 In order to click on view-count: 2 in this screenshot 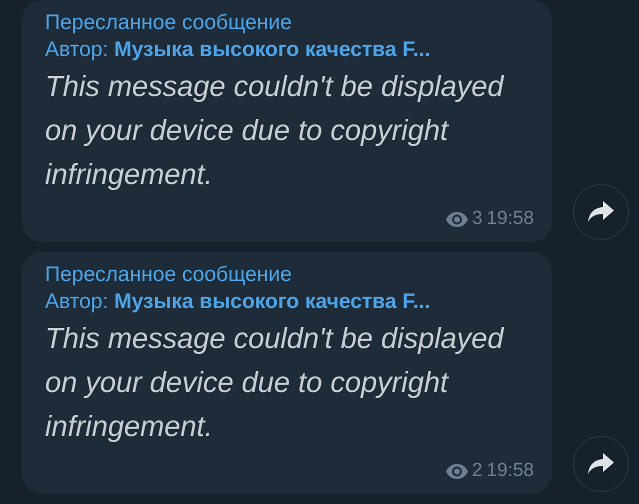, I will do `click(477, 471)`.